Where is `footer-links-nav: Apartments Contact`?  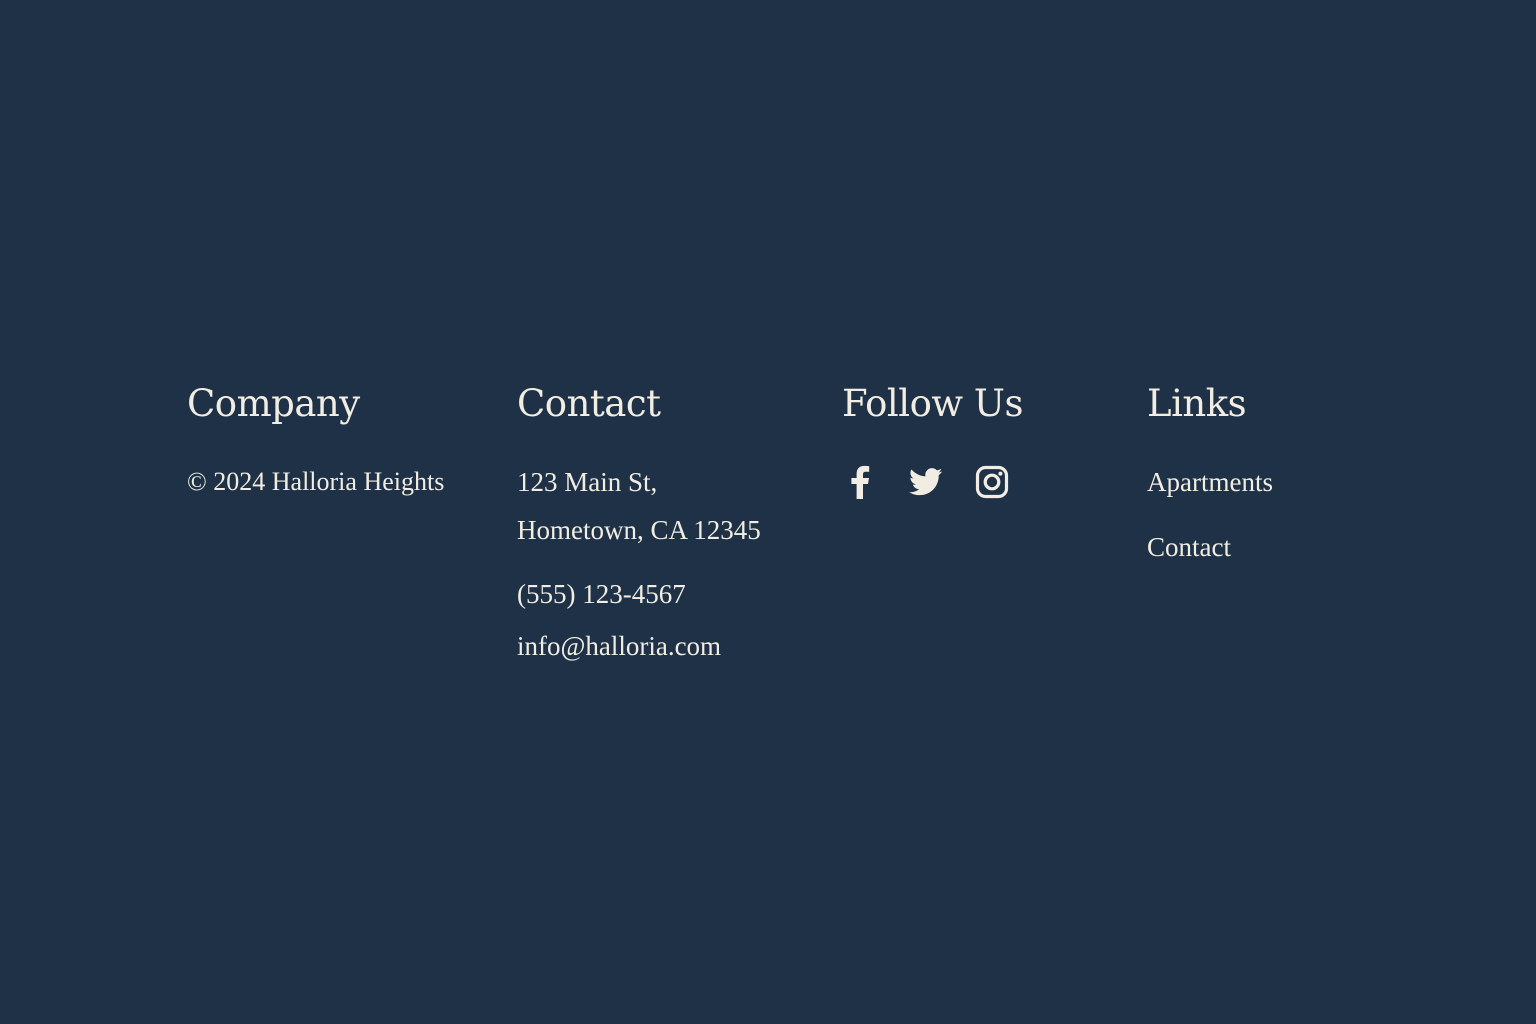 footer-links-nav: Apartments Contact is located at coordinates (1277, 514).